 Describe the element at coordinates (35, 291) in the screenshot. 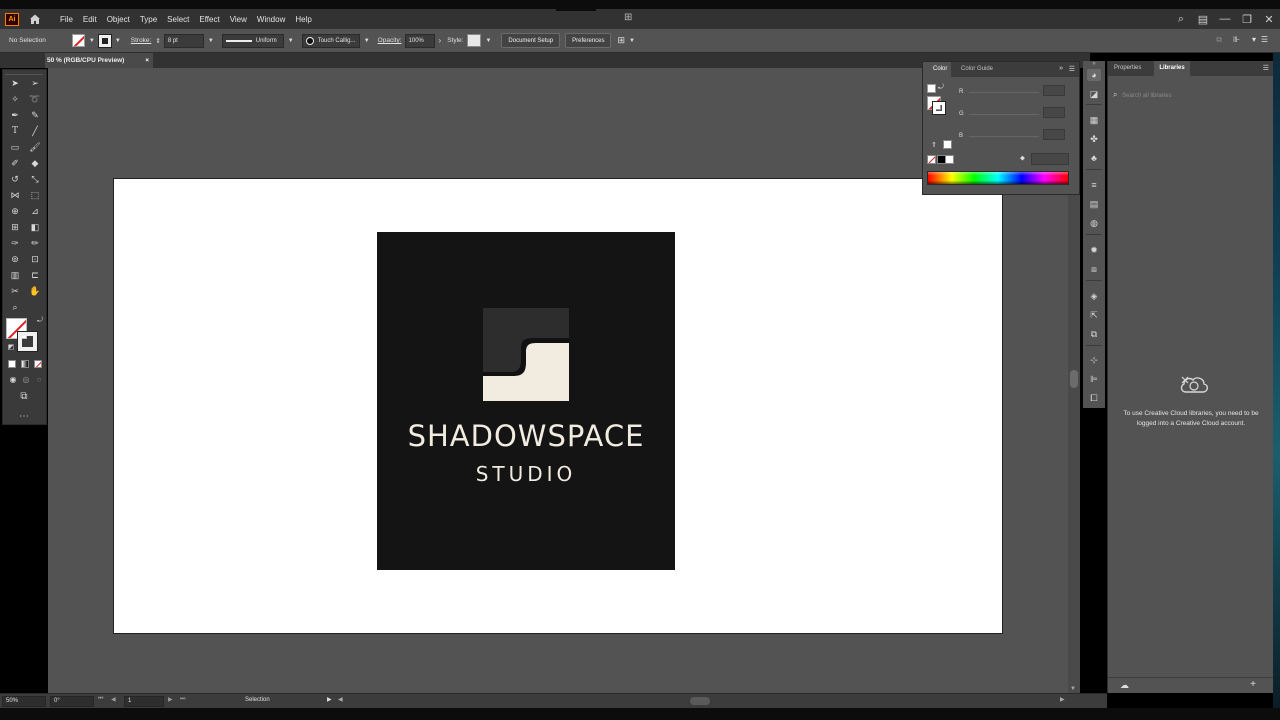

I see `hand-tool-icon: ✋` at that location.